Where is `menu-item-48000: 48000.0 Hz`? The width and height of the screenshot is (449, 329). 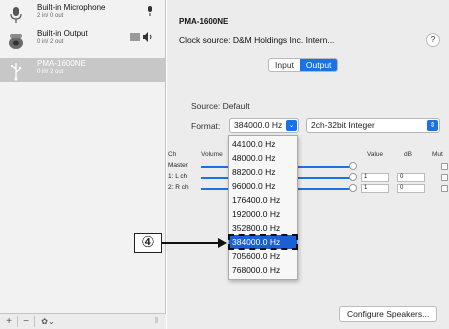
menu-item-48000: 48000.0 Hz is located at coordinates (263, 158).